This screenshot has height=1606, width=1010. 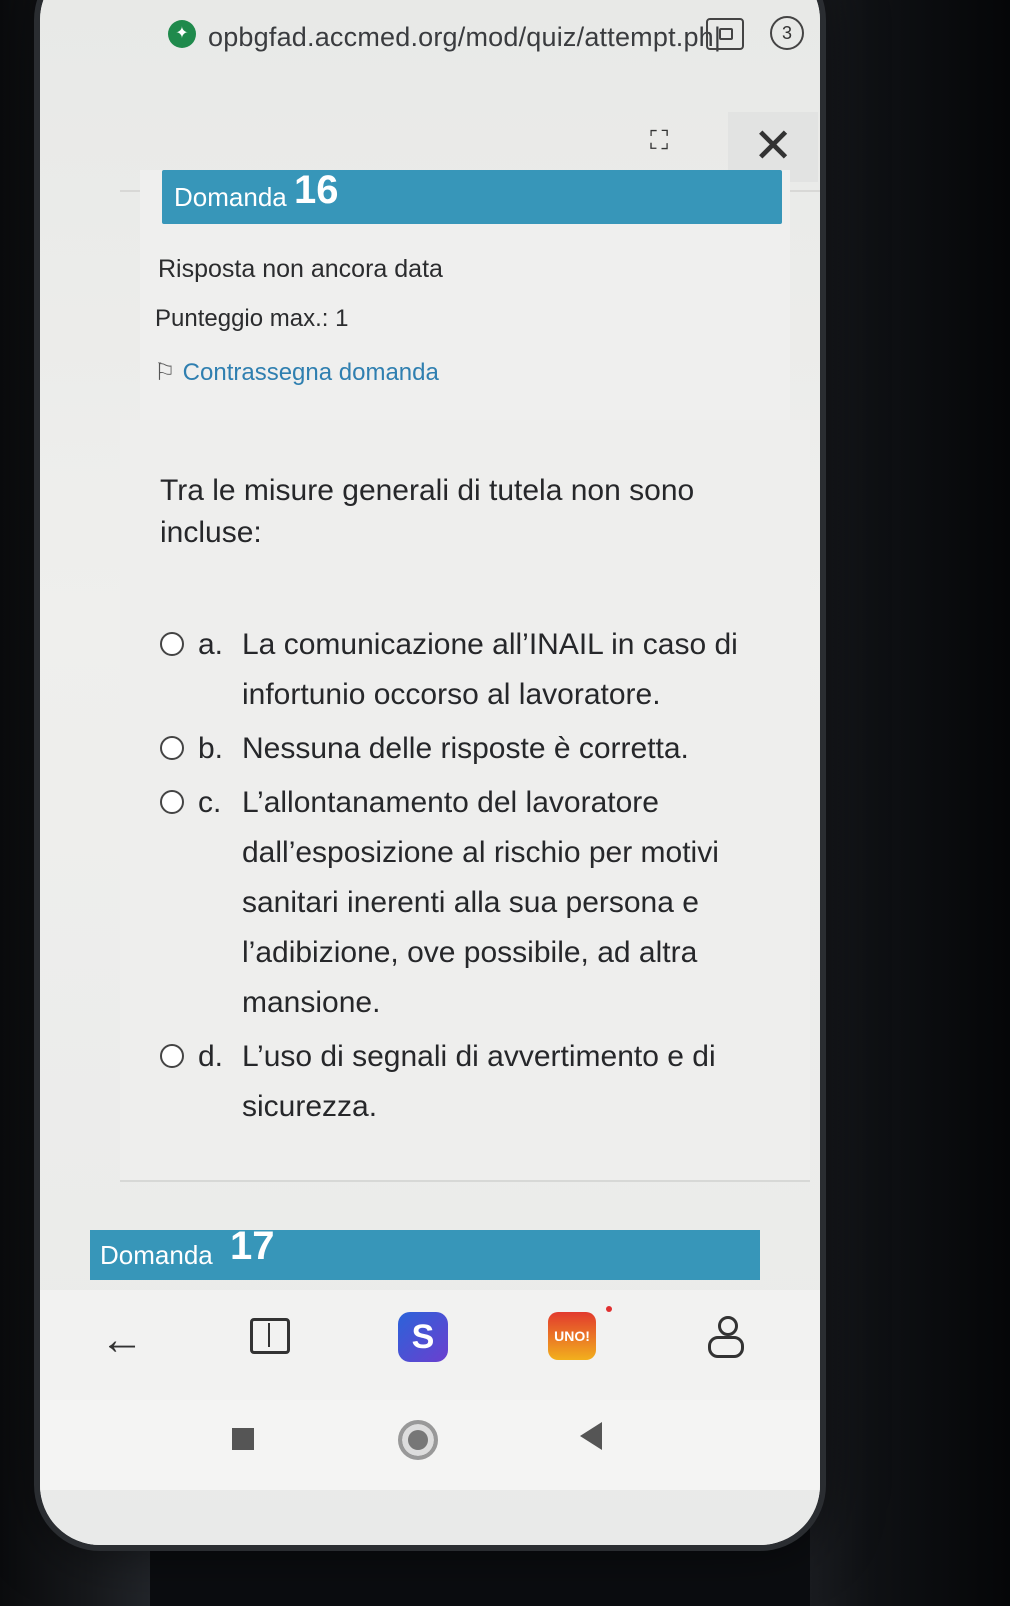 I want to click on collapse-icon: ⛶, so click(x=665, y=140).